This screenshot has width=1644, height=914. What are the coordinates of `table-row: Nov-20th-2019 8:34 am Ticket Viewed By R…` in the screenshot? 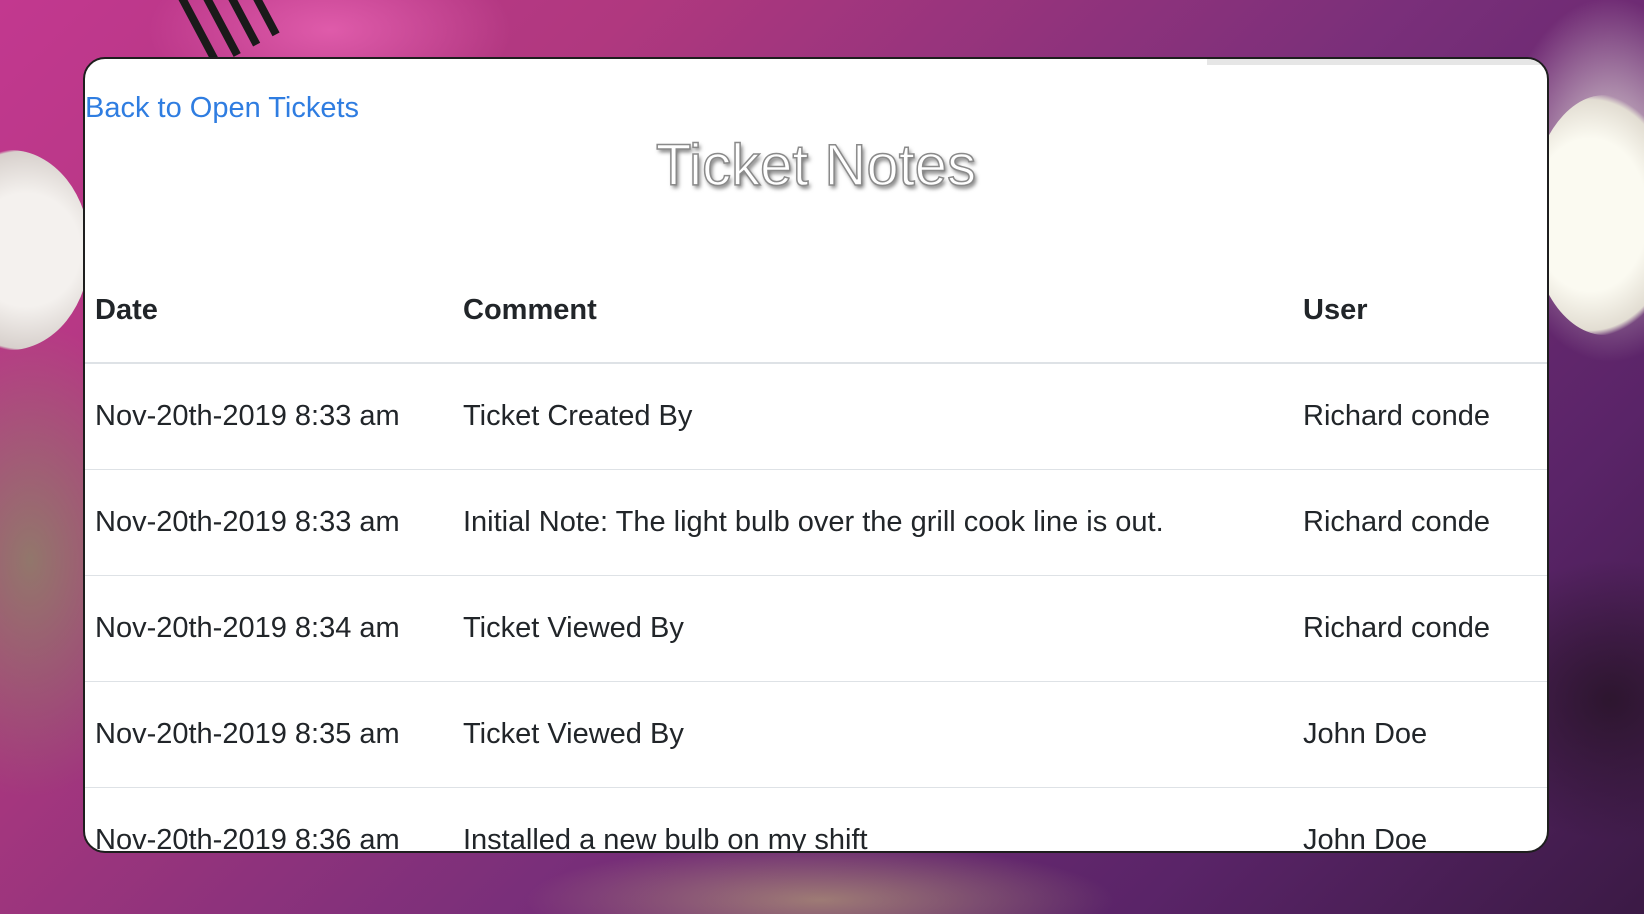 It's located at (816, 628).